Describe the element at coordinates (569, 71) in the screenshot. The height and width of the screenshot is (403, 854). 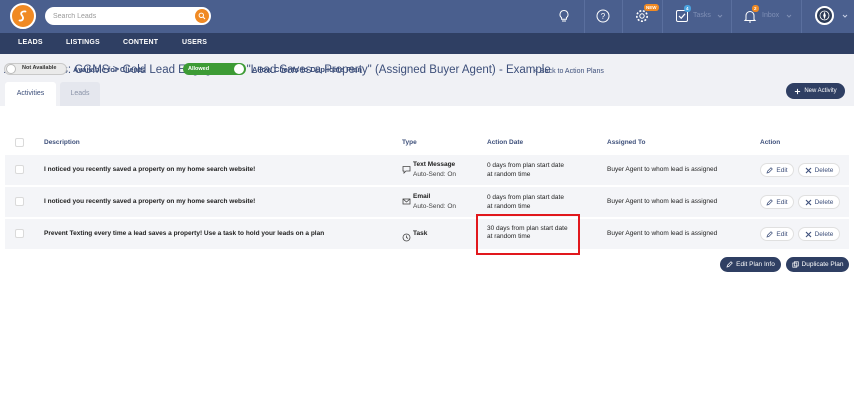
I see `back-to-action-plans-link: < Back to Action Plans` at that location.